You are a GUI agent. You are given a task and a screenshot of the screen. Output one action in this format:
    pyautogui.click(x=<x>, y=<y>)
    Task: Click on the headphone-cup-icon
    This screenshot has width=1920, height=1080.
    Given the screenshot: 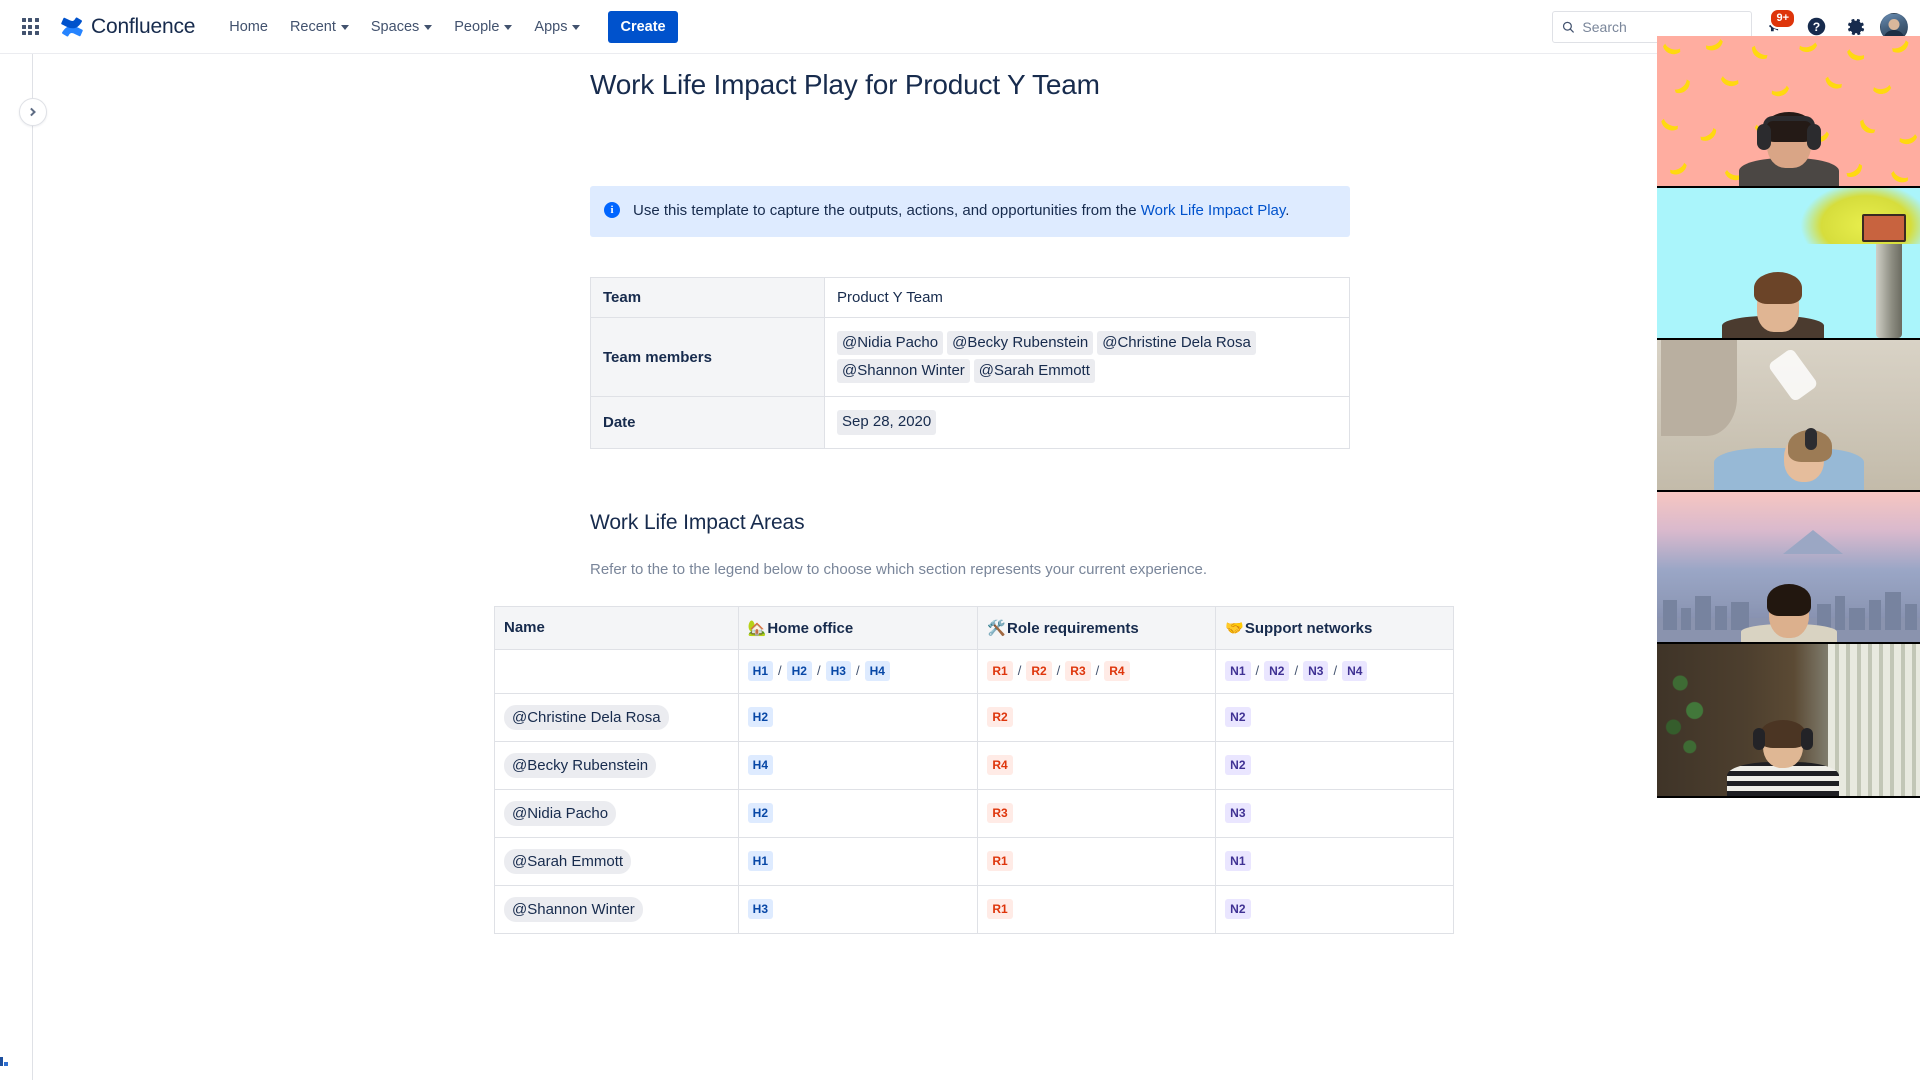 What is the action you would take?
    pyautogui.click(x=1810, y=439)
    